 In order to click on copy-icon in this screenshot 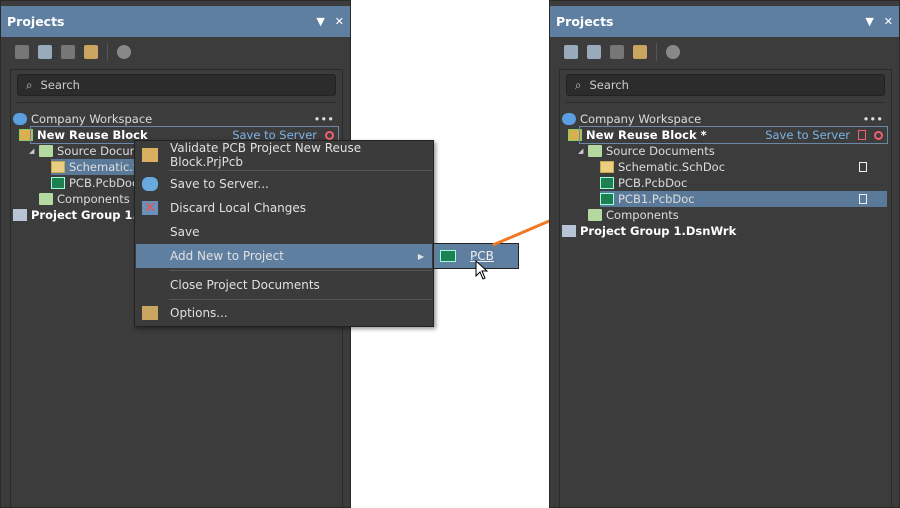, I will do `click(594, 52)`.